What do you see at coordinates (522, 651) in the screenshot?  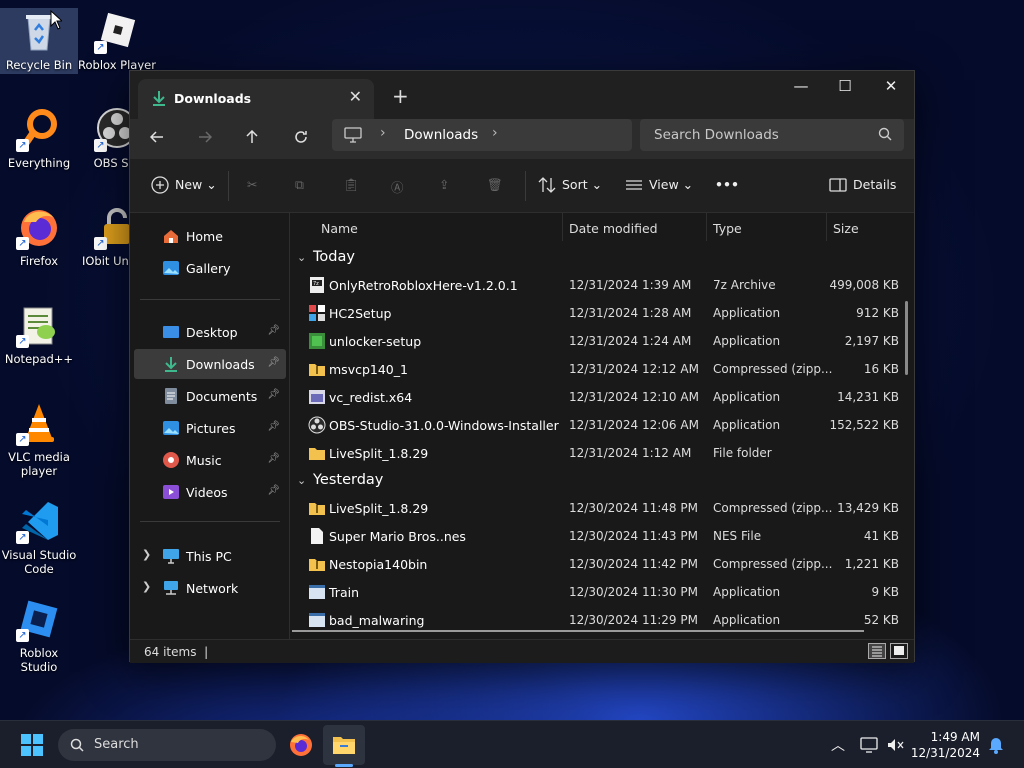 I see `status-bar: 64 items |` at bounding box center [522, 651].